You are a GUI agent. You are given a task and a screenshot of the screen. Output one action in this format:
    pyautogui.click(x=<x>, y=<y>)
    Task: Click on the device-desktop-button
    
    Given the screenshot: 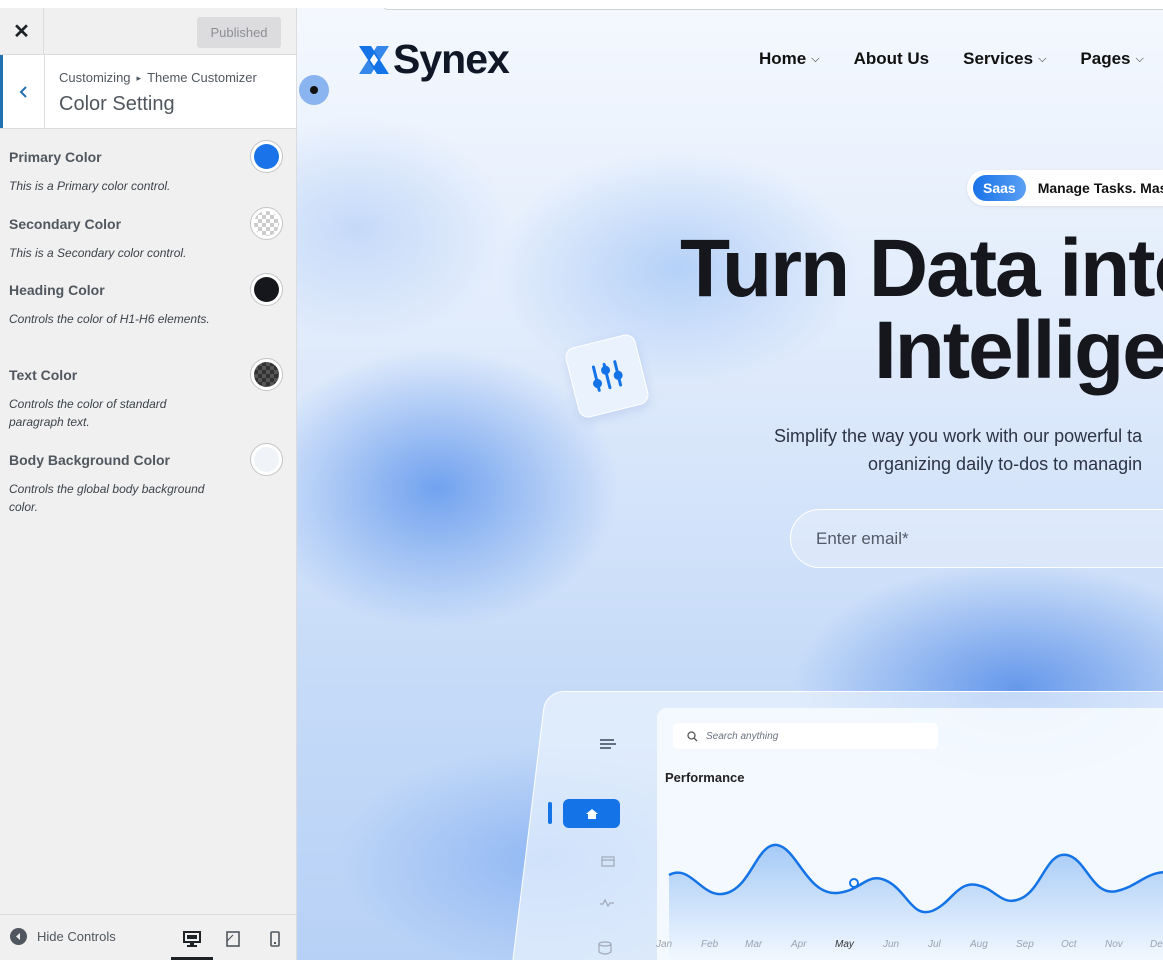 What is the action you would take?
    pyautogui.click(x=192, y=939)
    